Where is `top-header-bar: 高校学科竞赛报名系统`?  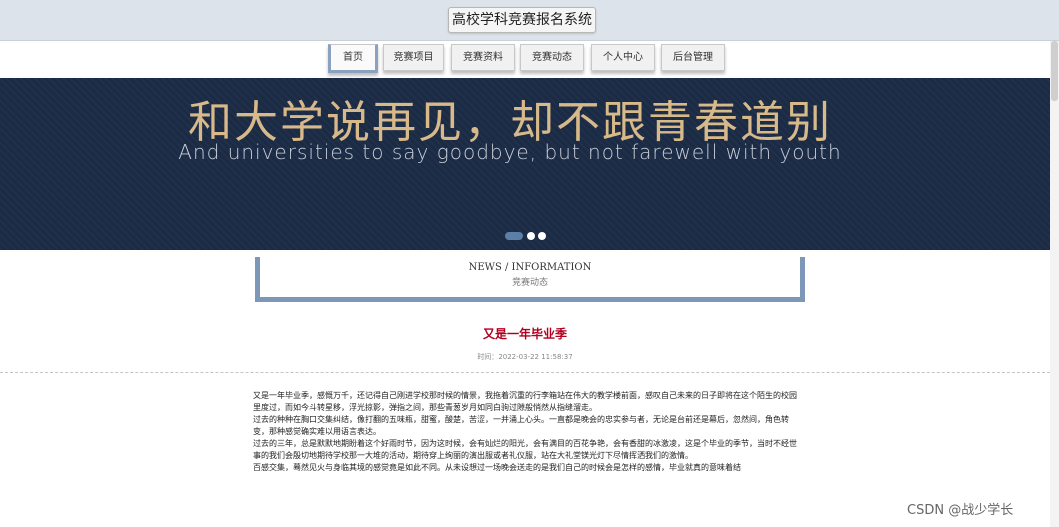 top-header-bar: 高校学科竞赛报名系统 is located at coordinates (529, 20).